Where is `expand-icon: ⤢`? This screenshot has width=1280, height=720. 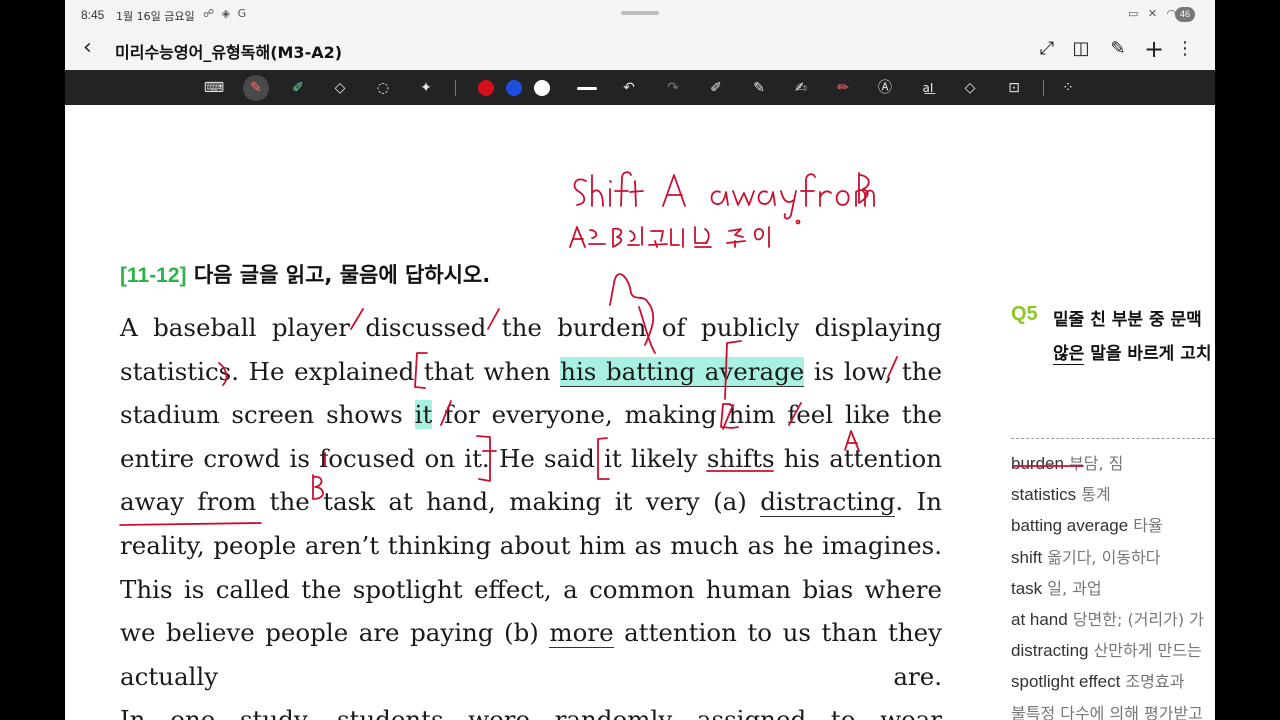 expand-icon: ⤢ is located at coordinates (1047, 49).